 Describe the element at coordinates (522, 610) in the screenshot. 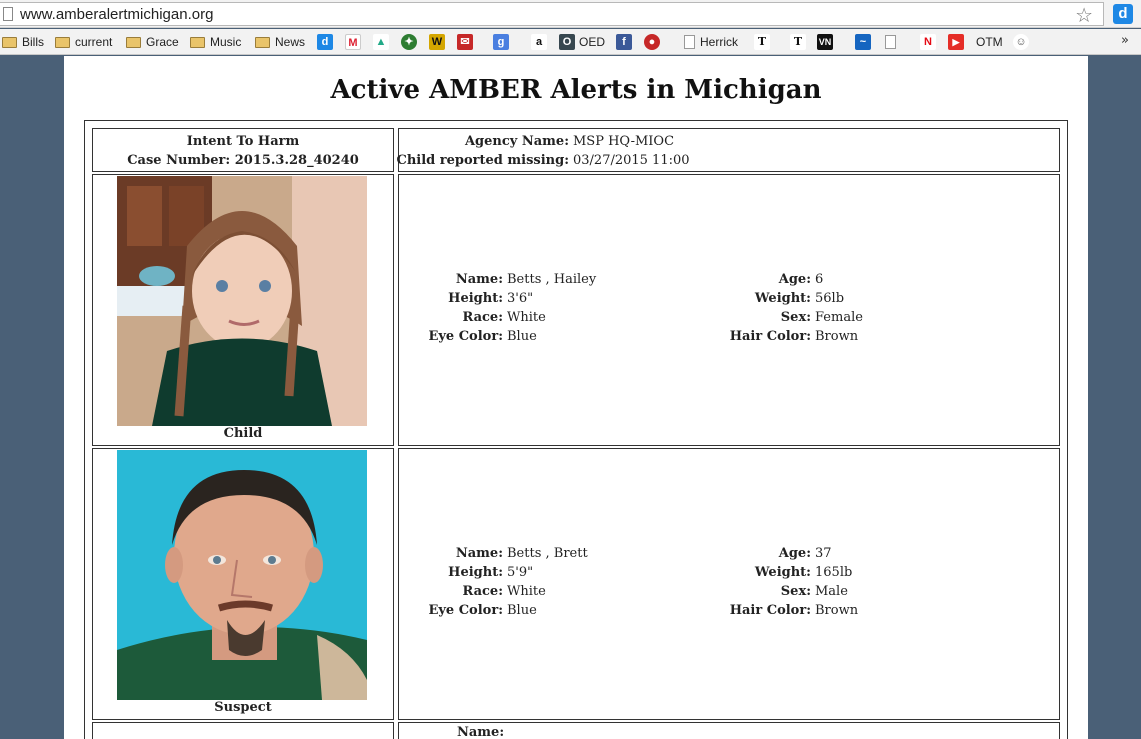

I see `suspect-eye-color: Blue` at that location.